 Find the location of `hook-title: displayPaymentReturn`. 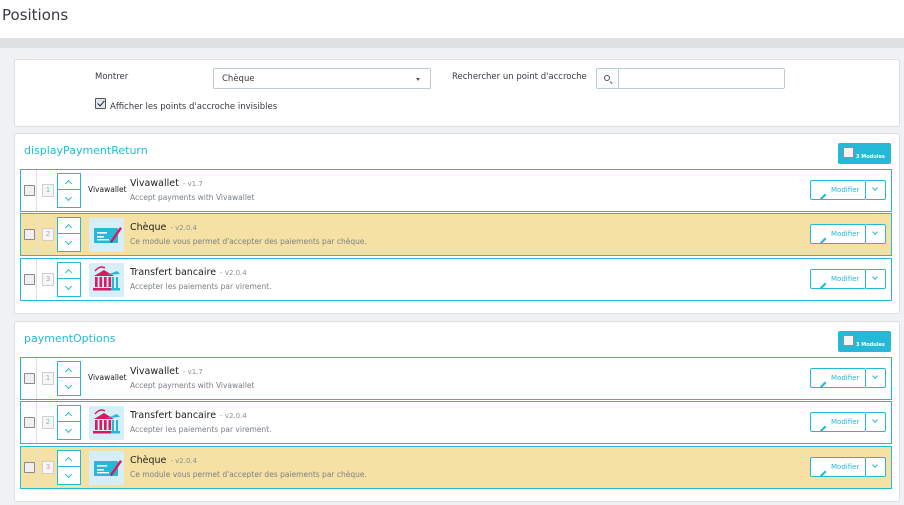

hook-title: displayPaymentReturn is located at coordinates (86, 150).